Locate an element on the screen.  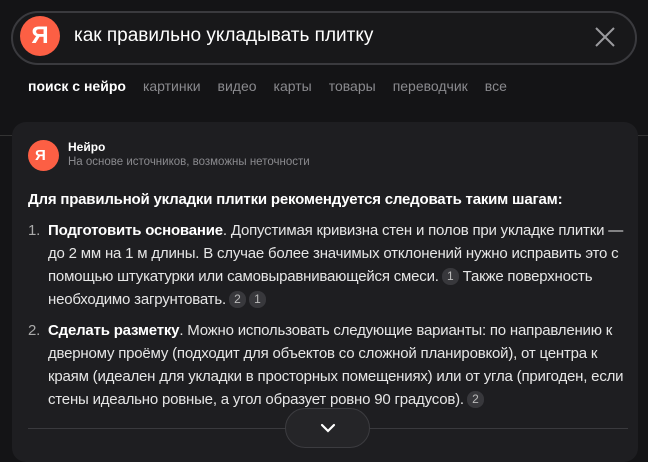
tab-images: картинки is located at coordinates (172, 86).